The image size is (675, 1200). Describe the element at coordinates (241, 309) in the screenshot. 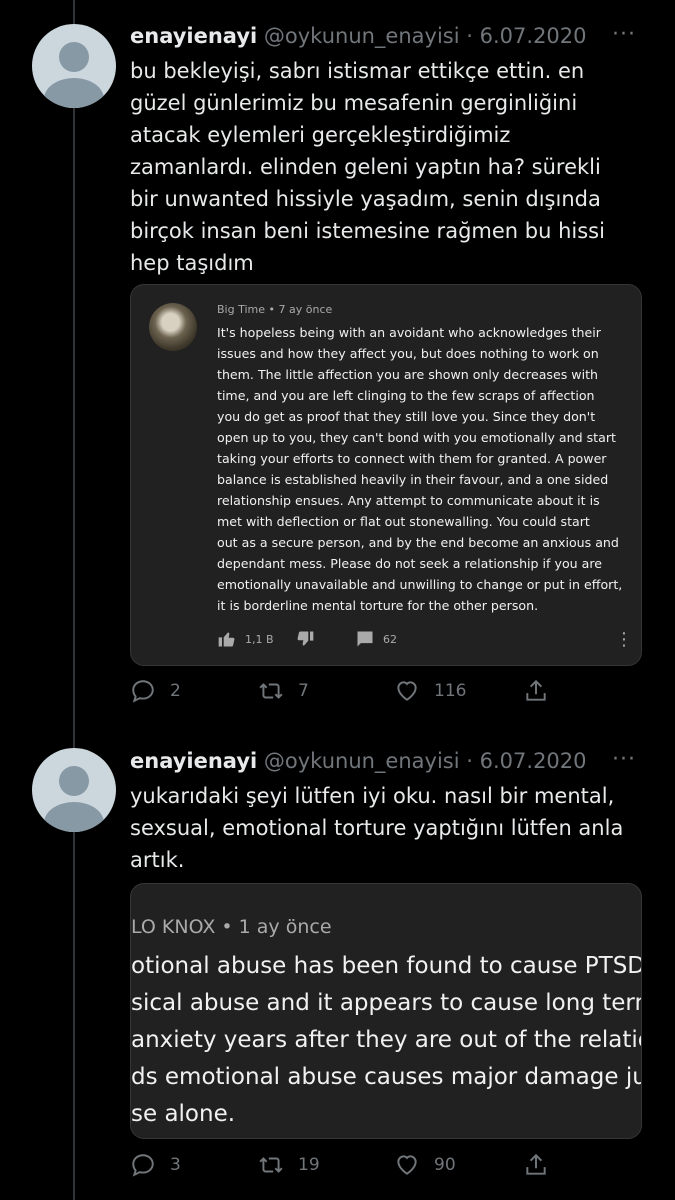

I see `comment-author: Big Time` at that location.